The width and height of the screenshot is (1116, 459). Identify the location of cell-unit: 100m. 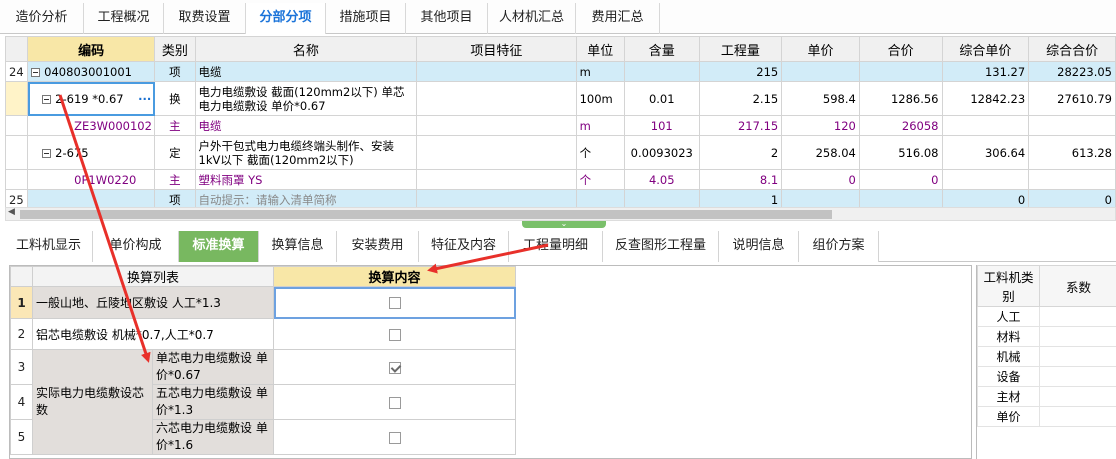
(600, 98).